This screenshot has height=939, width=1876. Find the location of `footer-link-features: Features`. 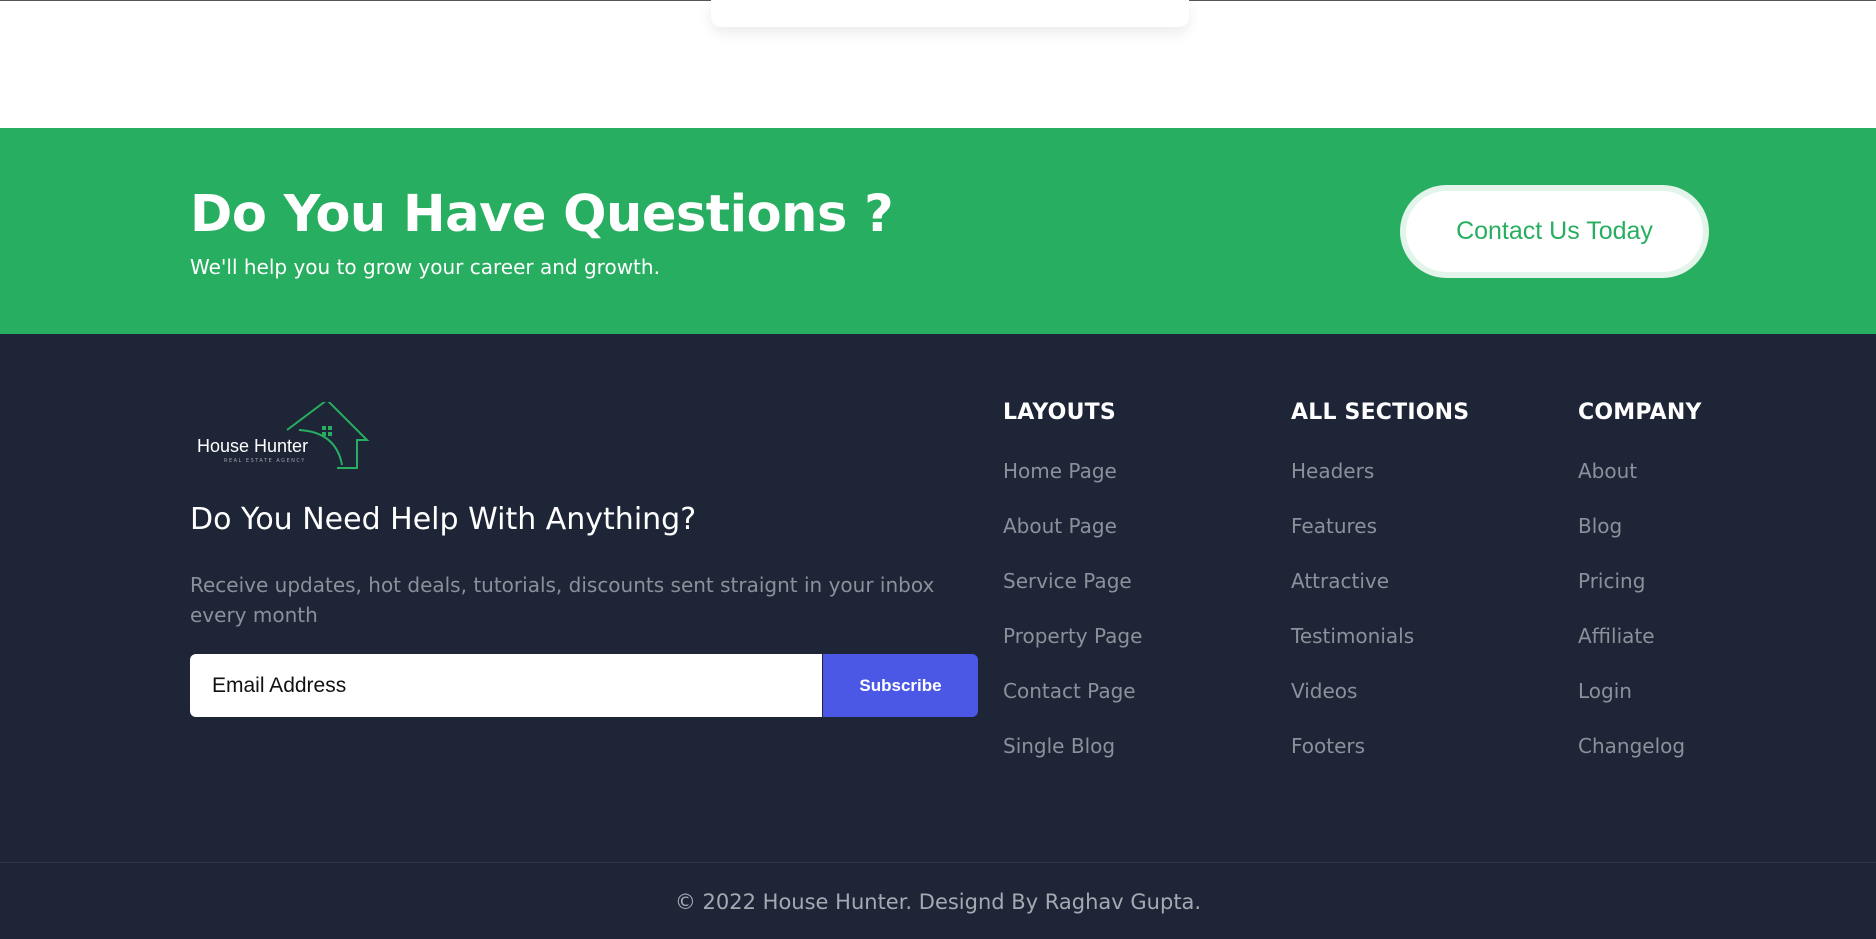

footer-link-features: Features is located at coordinates (1380, 541).